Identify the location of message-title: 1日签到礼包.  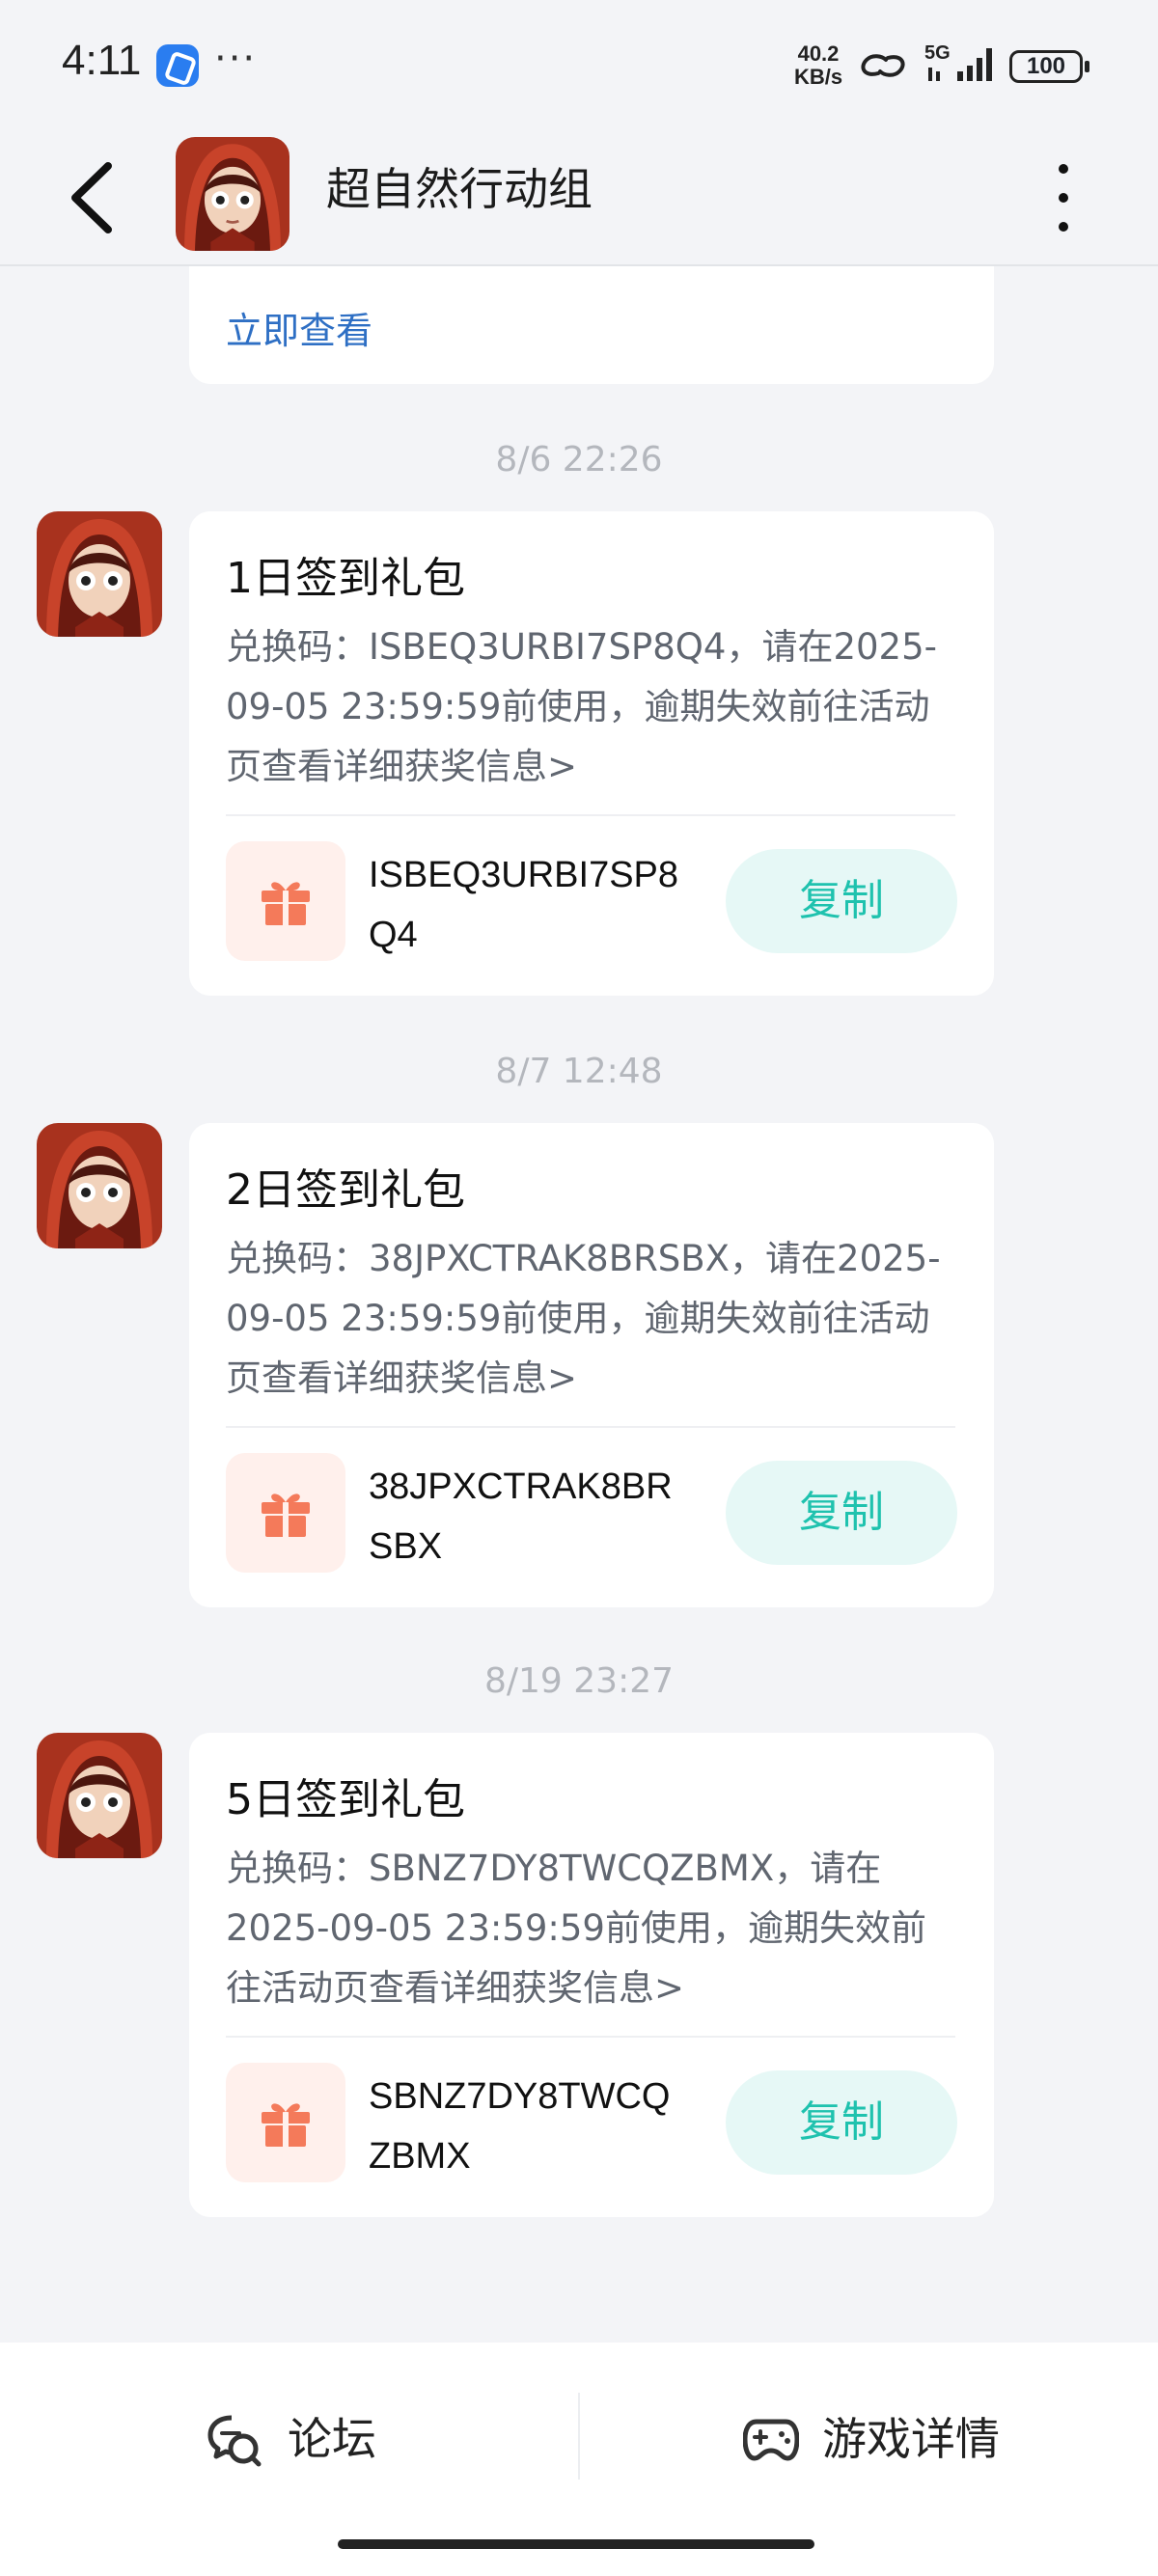
(345, 579).